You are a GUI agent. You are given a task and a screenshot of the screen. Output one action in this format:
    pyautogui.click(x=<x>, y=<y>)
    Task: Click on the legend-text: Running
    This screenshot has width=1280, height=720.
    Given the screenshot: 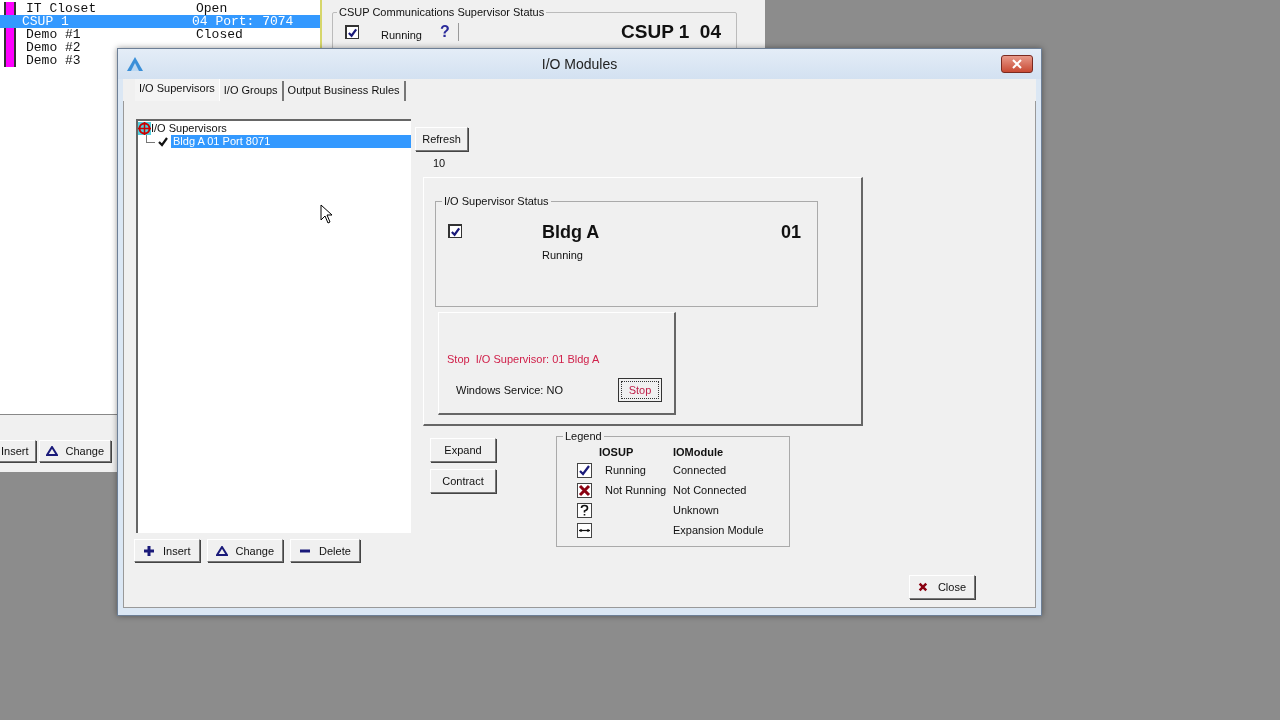 What is the action you would take?
    pyautogui.click(x=625, y=470)
    